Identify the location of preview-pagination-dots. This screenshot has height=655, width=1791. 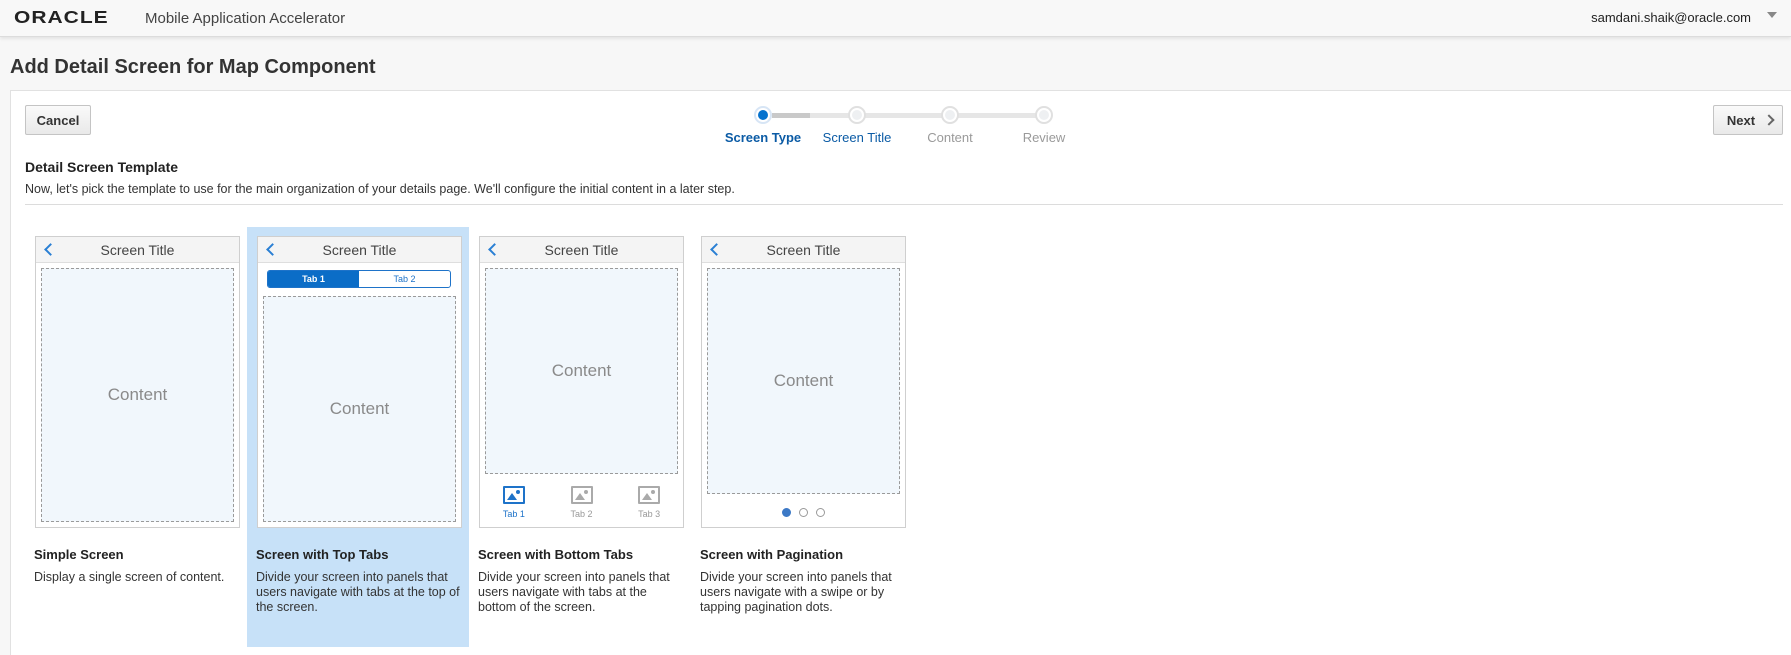
(803, 512).